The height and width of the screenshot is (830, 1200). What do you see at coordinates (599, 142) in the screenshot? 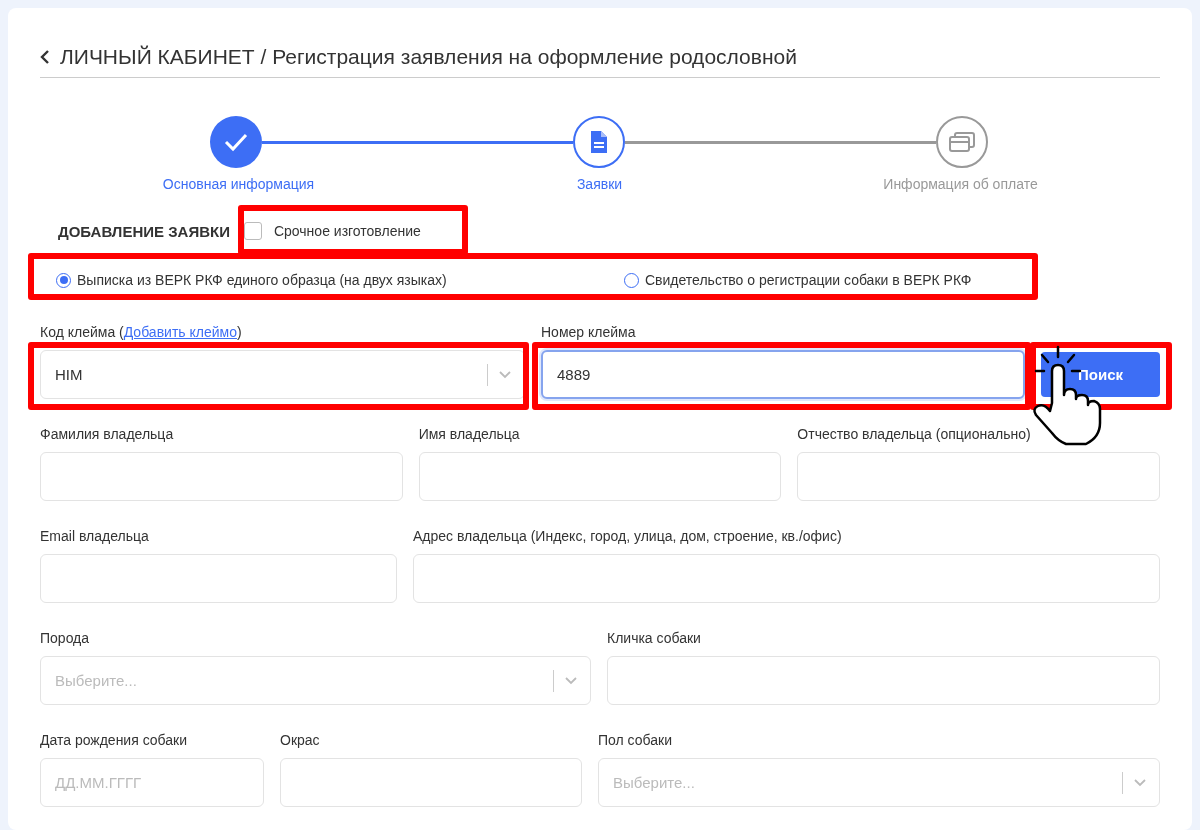
I see `document-icon` at bounding box center [599, 142].